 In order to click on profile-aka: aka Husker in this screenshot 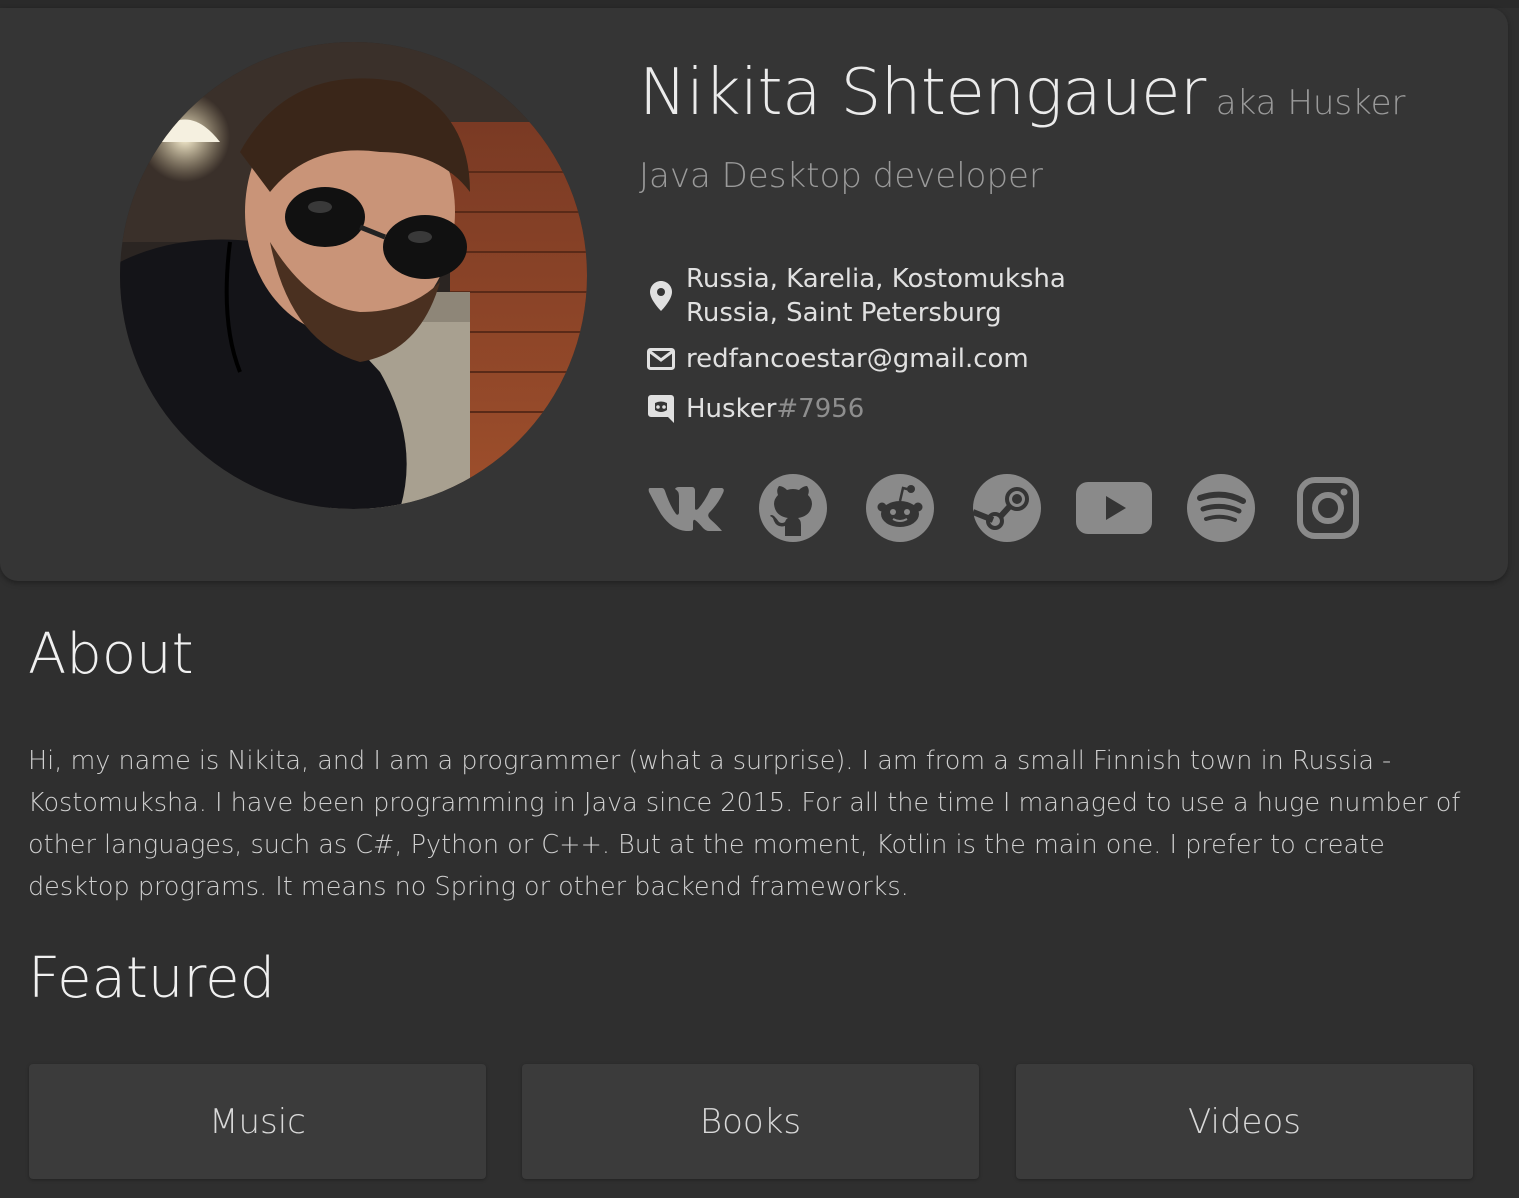, I will do `click(1310, 103)`.